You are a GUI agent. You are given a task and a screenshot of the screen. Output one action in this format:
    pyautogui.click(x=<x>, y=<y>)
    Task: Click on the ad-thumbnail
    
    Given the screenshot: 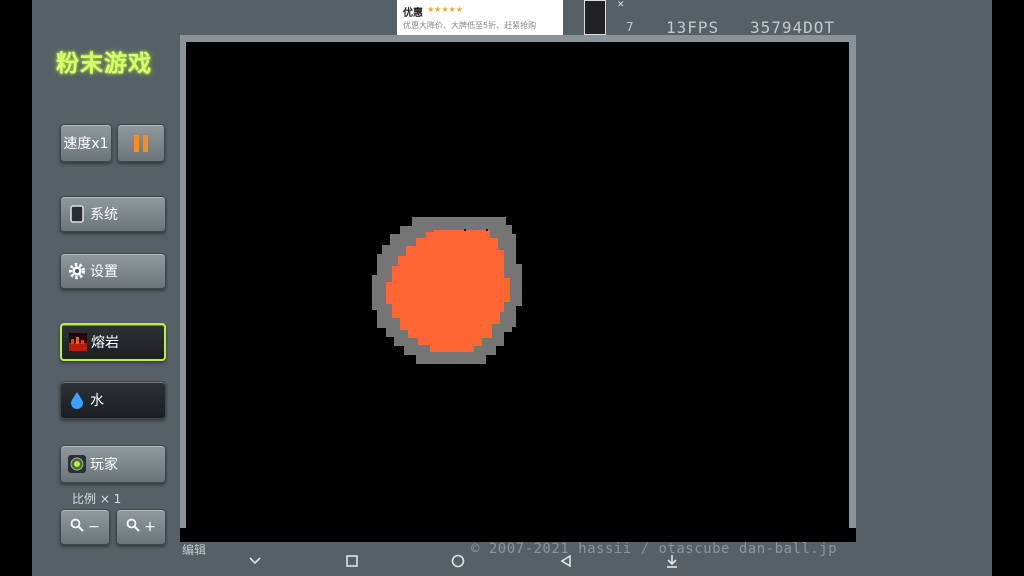 What is the action you would take?
    pyautogui.click(x=595, y=17)
    